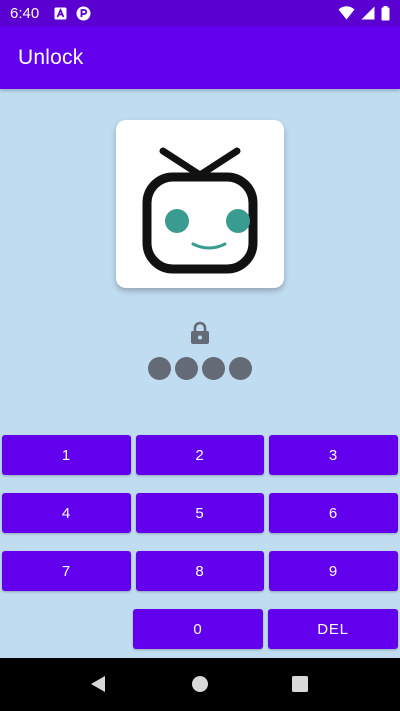  I want to click on tv-robot-icon, so click(200, 210).